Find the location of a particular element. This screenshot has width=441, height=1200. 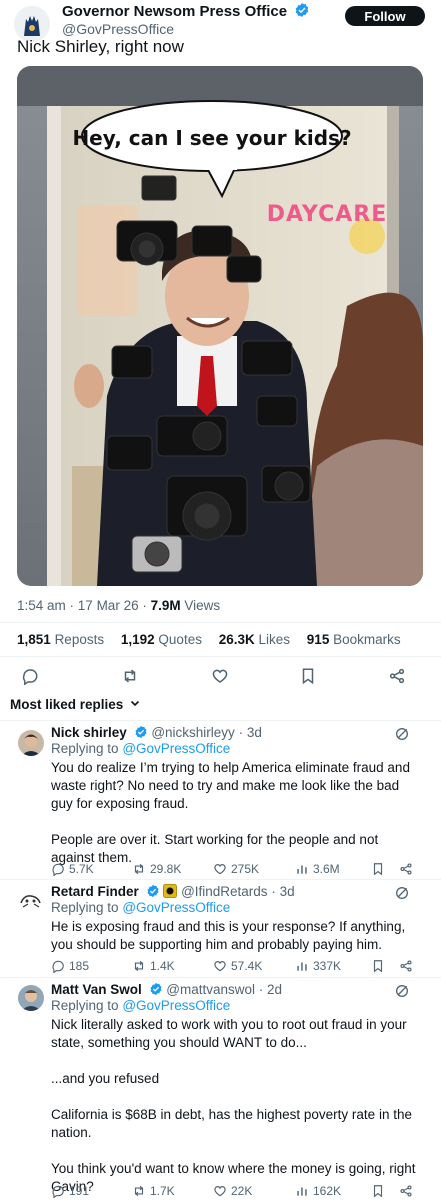

views-label: Views is located at coordinates (202, 605).